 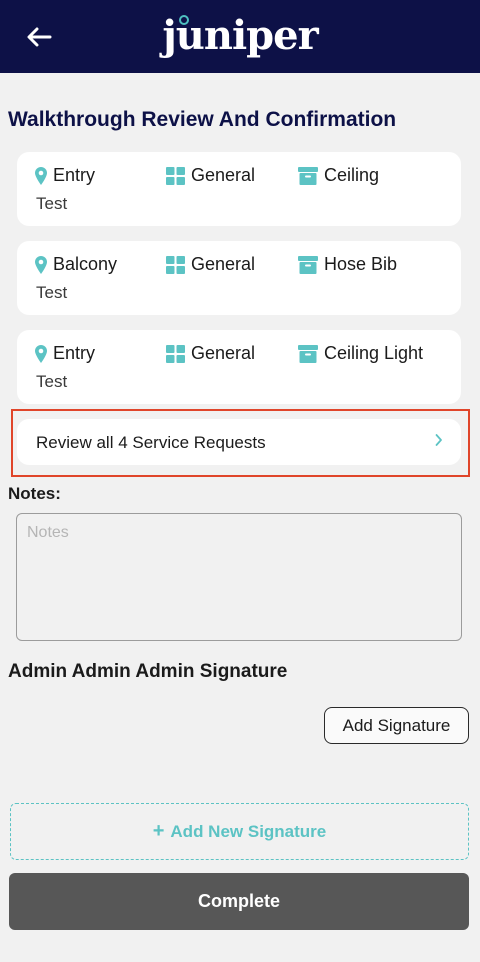 What do you see at coordinates (239, 189) in the screenshot?
I see `service-request-card: Entry General Ceiling Test` at bounding box center [239, 189].